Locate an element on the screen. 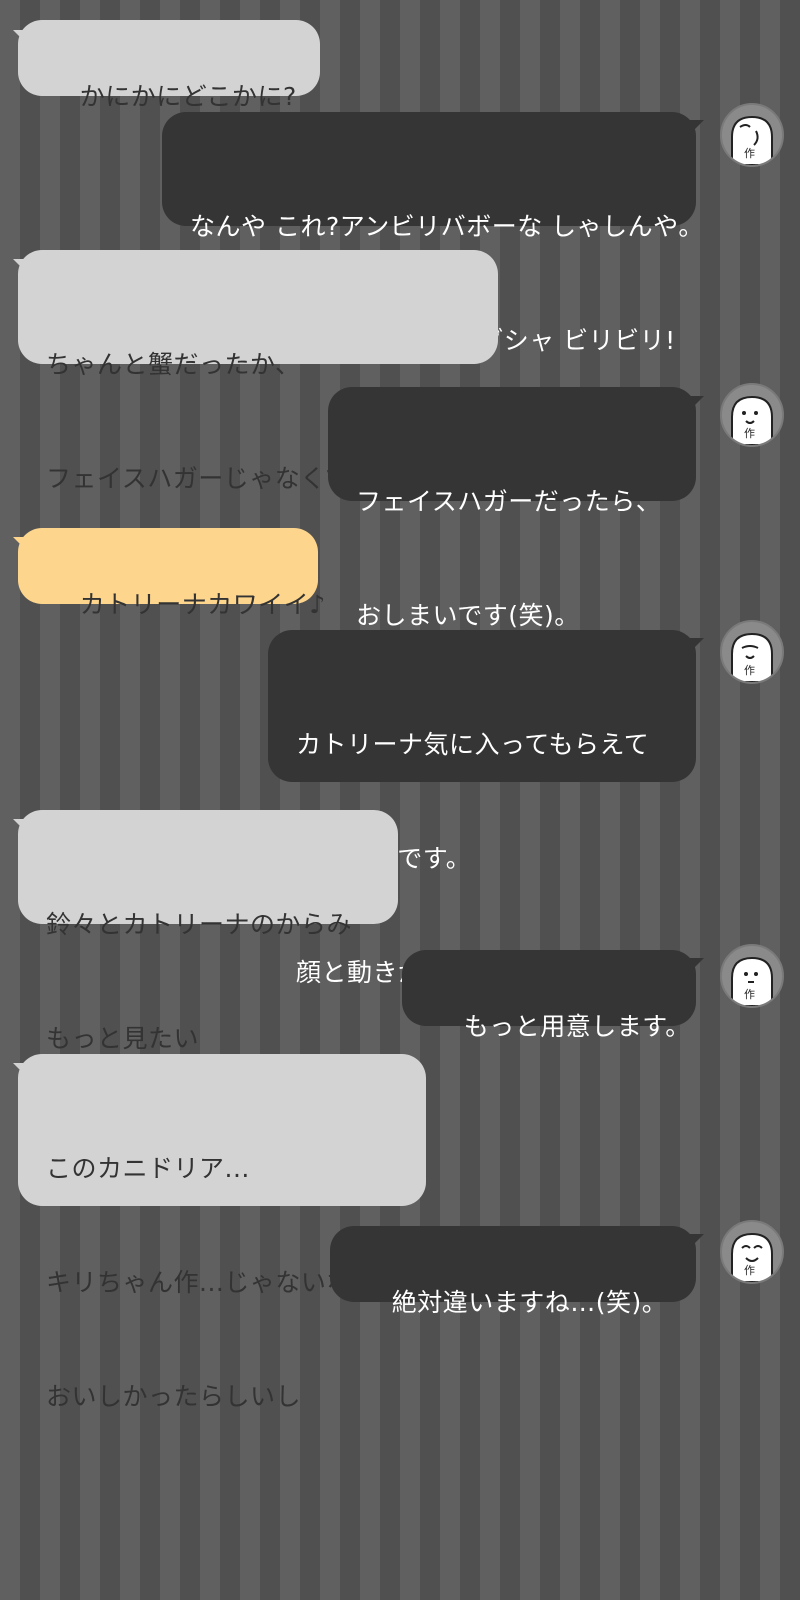 Image resolution: width=800 pixels, height=1600 pixels. message-bubble: もっと用意します。 is located at coordinates (549, 995).